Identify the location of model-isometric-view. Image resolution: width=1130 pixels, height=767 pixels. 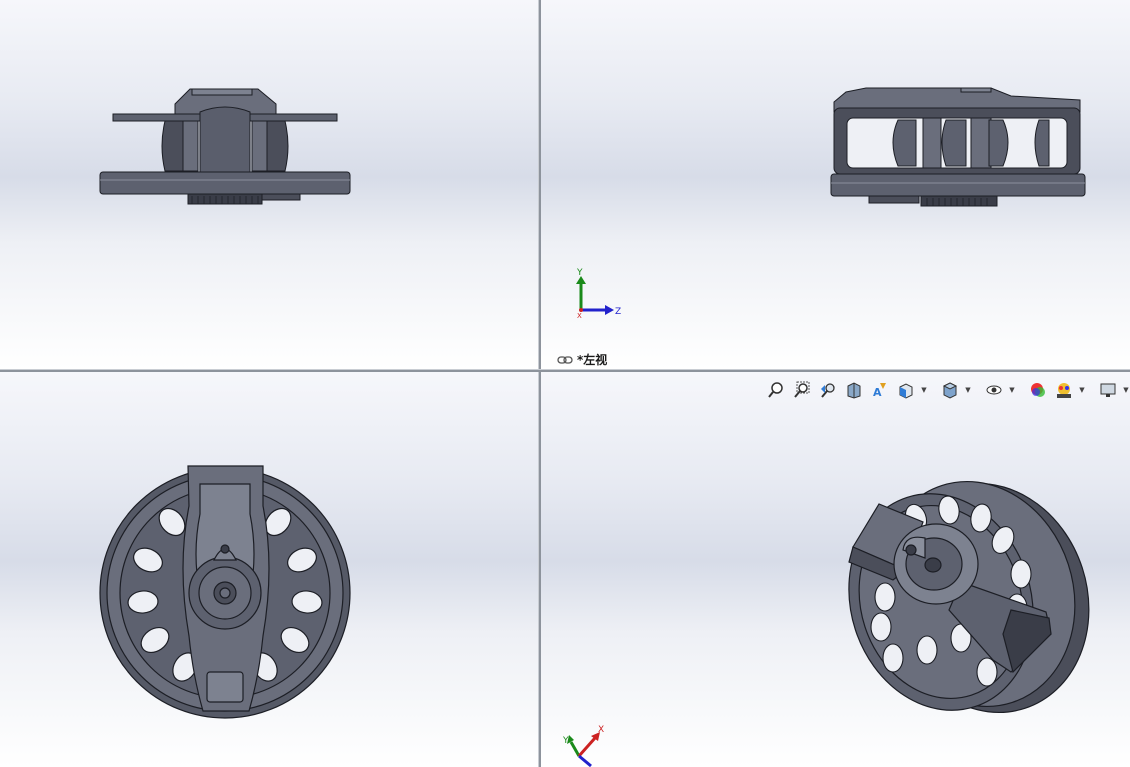
(969, 597).